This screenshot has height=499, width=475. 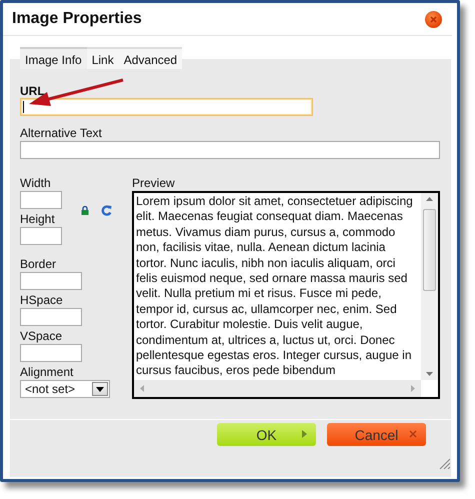 I want to click on scroll-down-icon, so click(x=429, y=374).